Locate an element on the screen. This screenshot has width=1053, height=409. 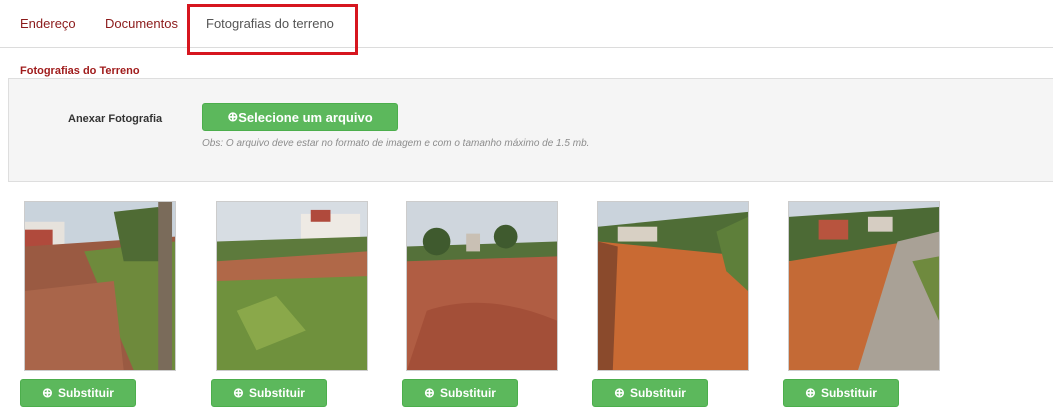
terrain-photo-4-image is located at coordinates (673, 286).